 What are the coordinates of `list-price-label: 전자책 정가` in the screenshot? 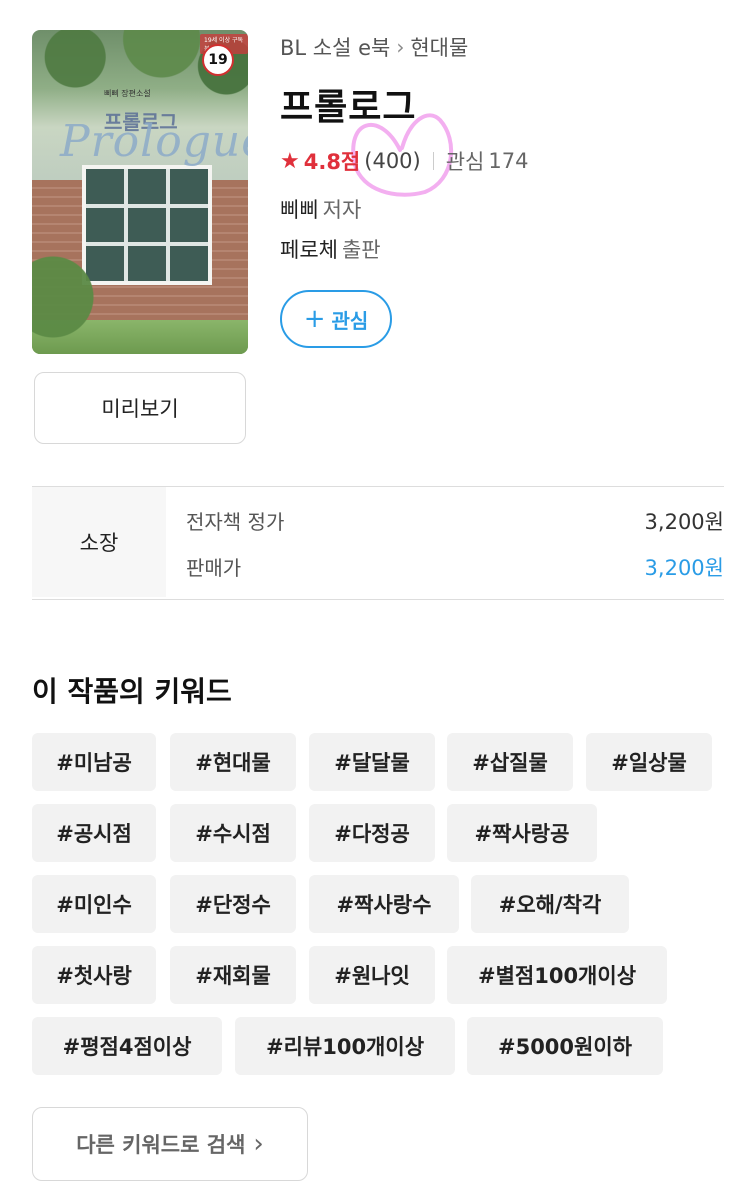 It's located at (235, 522).